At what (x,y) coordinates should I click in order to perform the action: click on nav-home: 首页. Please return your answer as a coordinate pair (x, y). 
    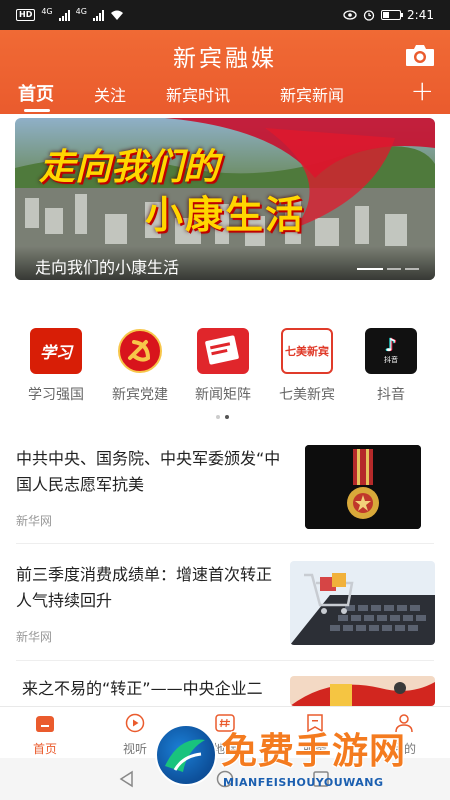
    Looking at the image, I should click on (45, 735).